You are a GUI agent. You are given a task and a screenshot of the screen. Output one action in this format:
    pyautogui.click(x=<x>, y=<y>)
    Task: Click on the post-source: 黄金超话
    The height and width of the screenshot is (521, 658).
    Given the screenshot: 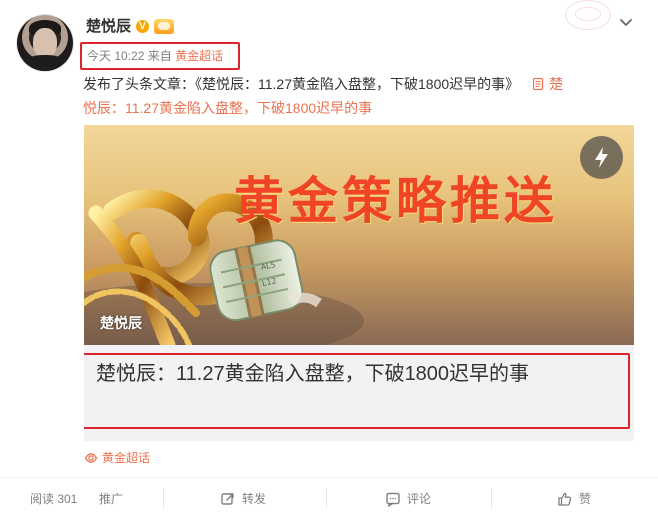 What is the action you would take?
    pyautogui.click(x=199, y=56)
    